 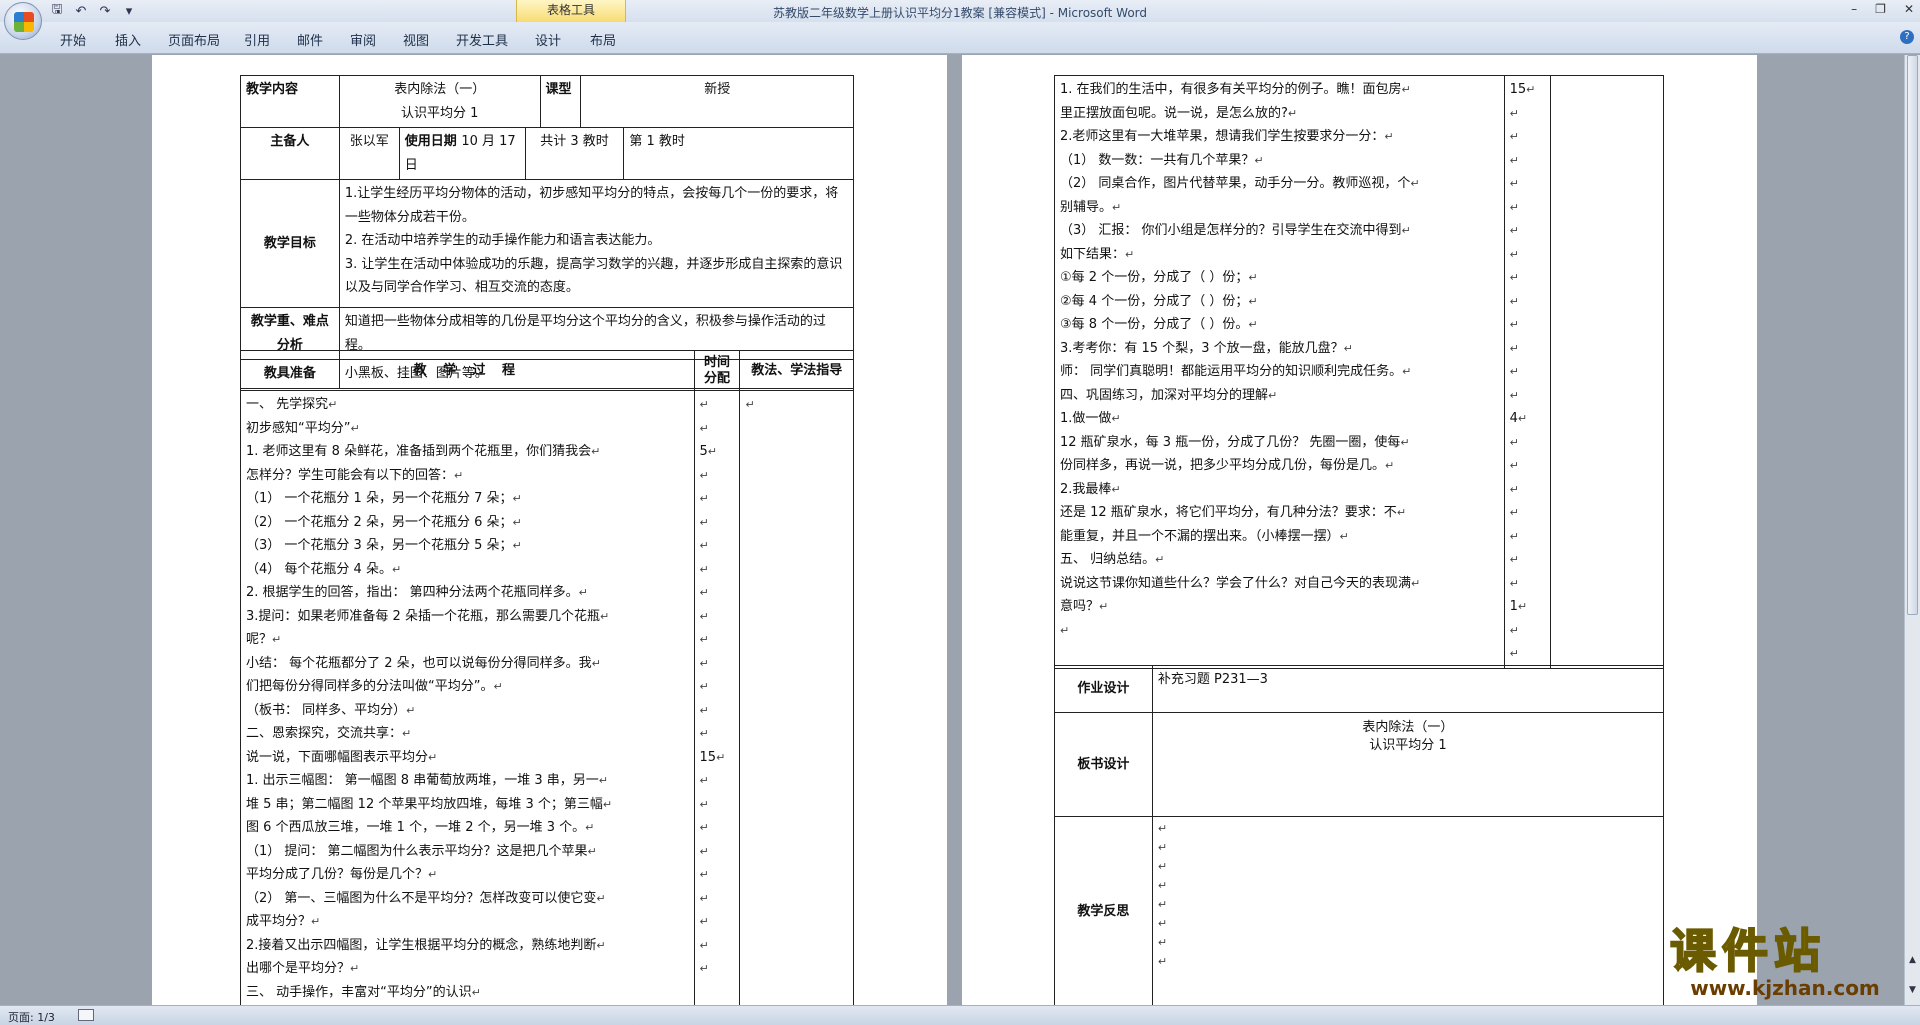 What do you see at coordinates (342, 874) in the screenshot?
I see `process-line: 平均分成了几份？每份是几个？↵` at bounding box center [342, 874].